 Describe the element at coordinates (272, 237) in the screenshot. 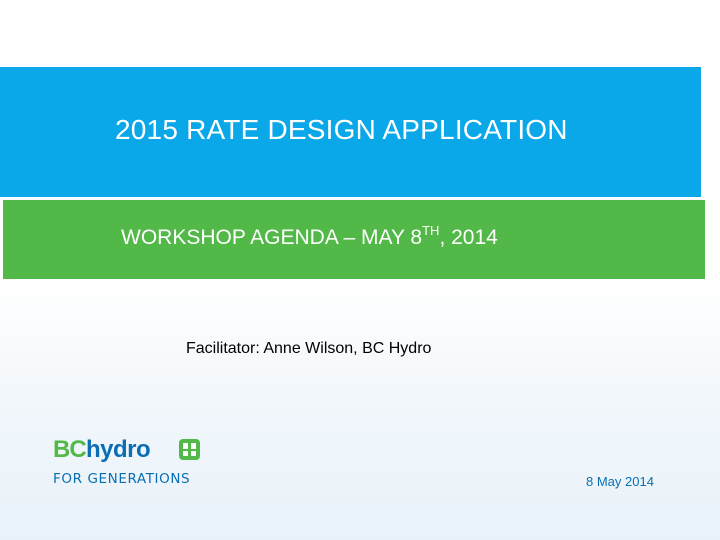

I see `subtitle-main: WORKSHOP AGENDA – MAY 8` at that location.